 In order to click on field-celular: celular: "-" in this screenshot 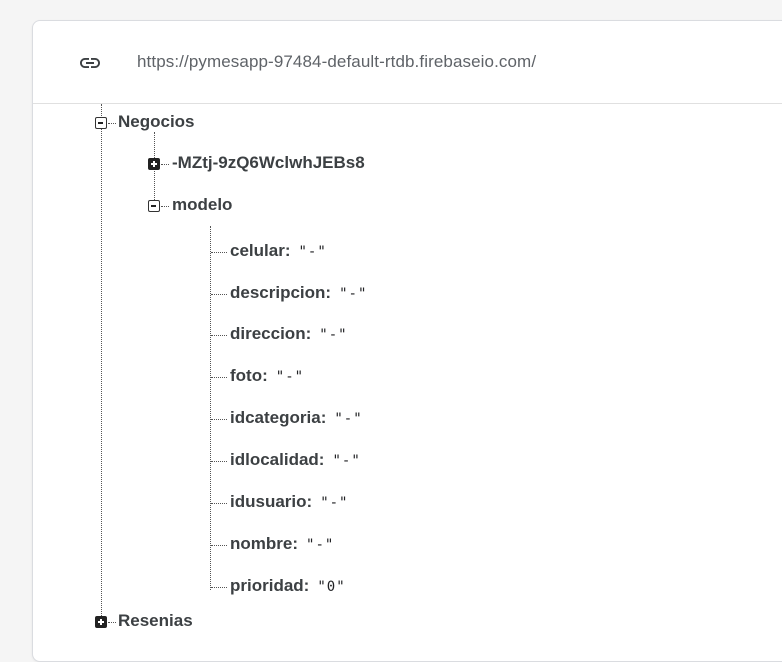, I will do `click(278, 251)`.